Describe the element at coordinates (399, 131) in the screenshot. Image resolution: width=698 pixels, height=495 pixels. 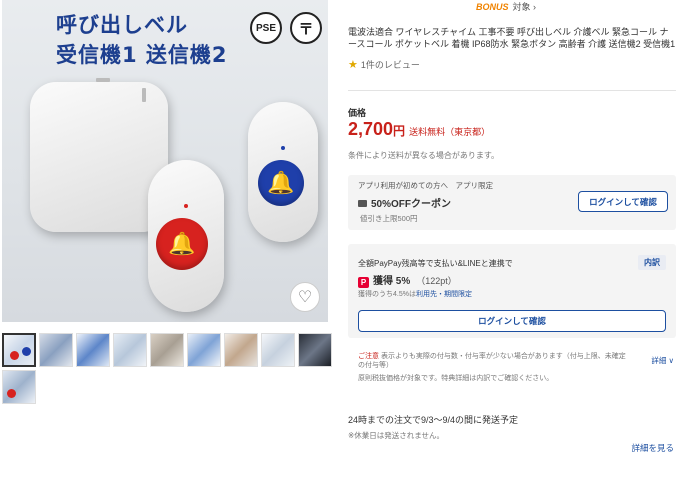
I see `price-currency: 円` at that location.